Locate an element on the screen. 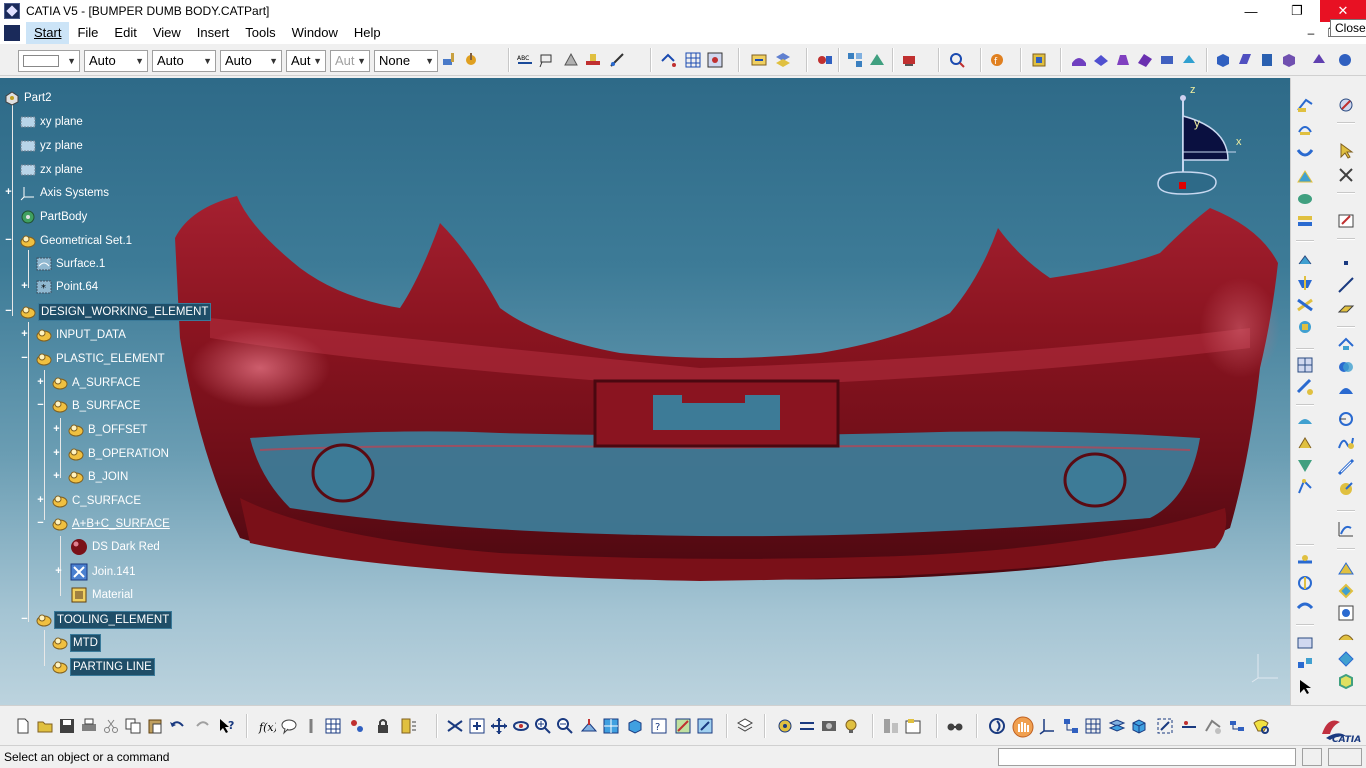 This screenshot has height=768, width=1366. offset-icon is located at coordinates (1346, 389).